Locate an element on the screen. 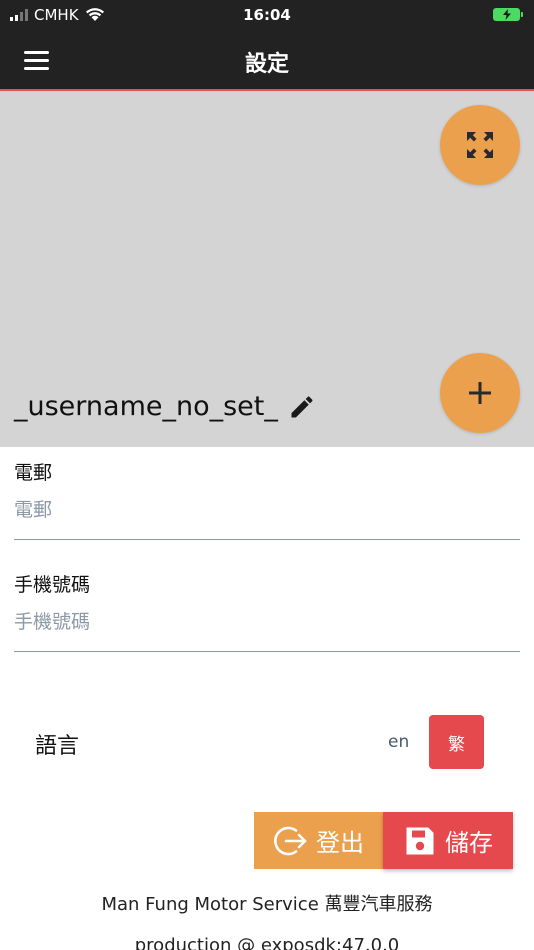  logout-label: 登出 is located at coordinates (340, 843).